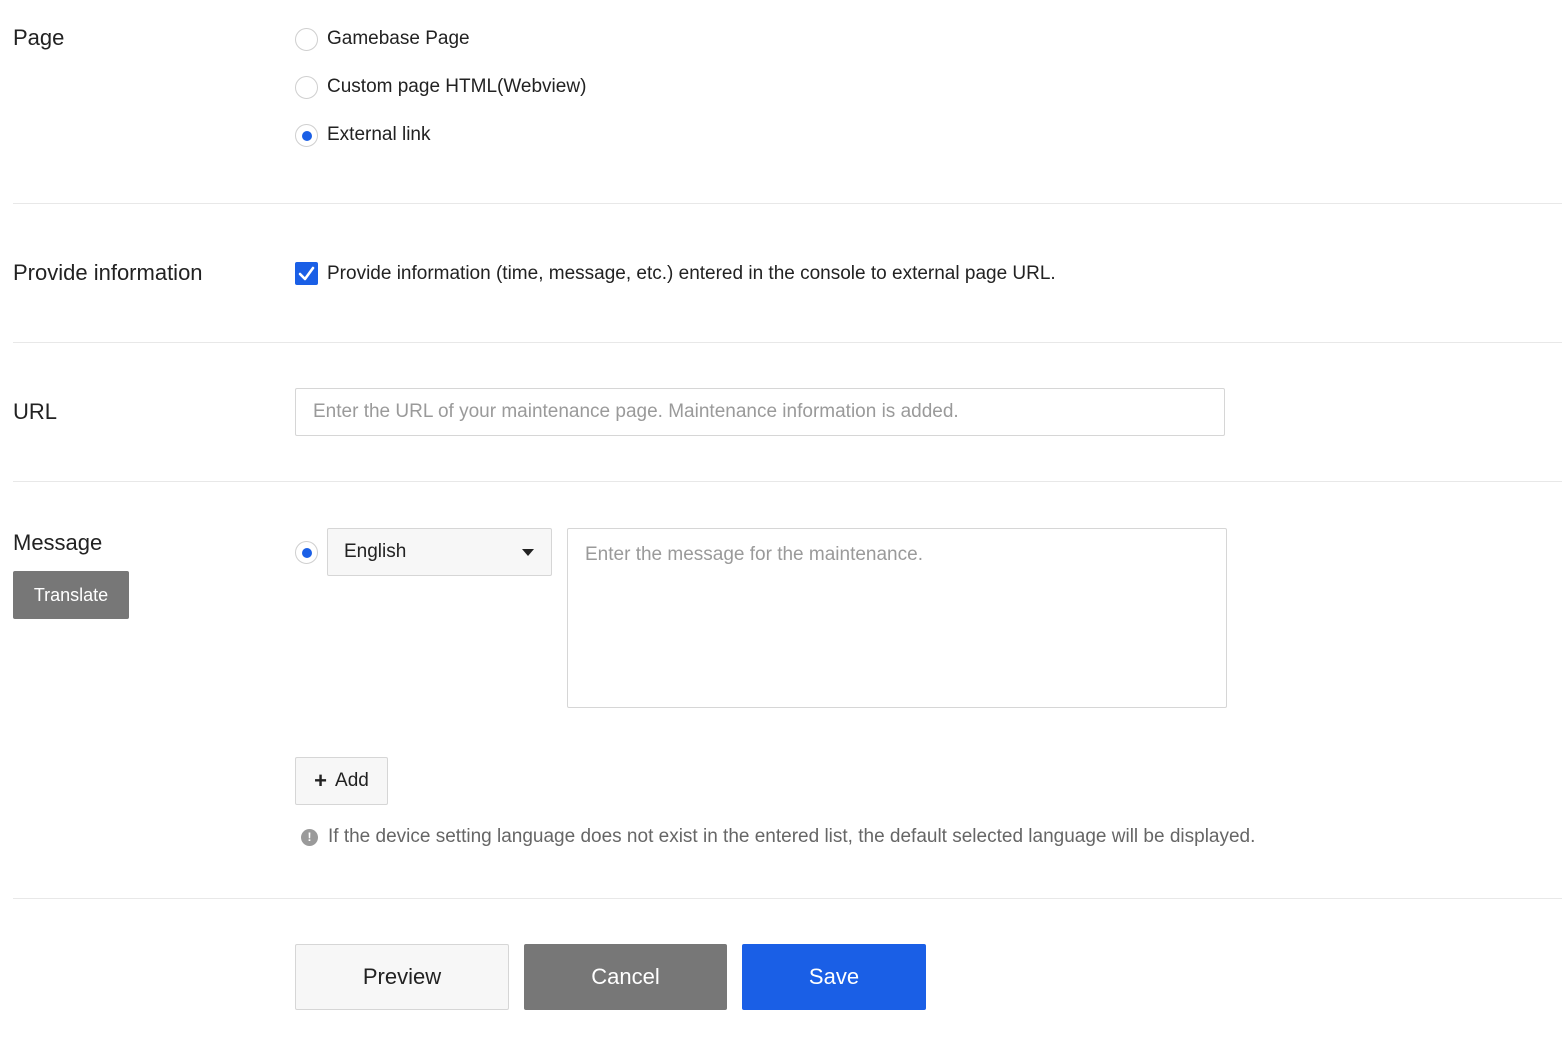 The width and height of the screenshot is (1562, 1062). I want to click on page-option-custom-html: Custom page HTML(Webview), so click(440, 87).